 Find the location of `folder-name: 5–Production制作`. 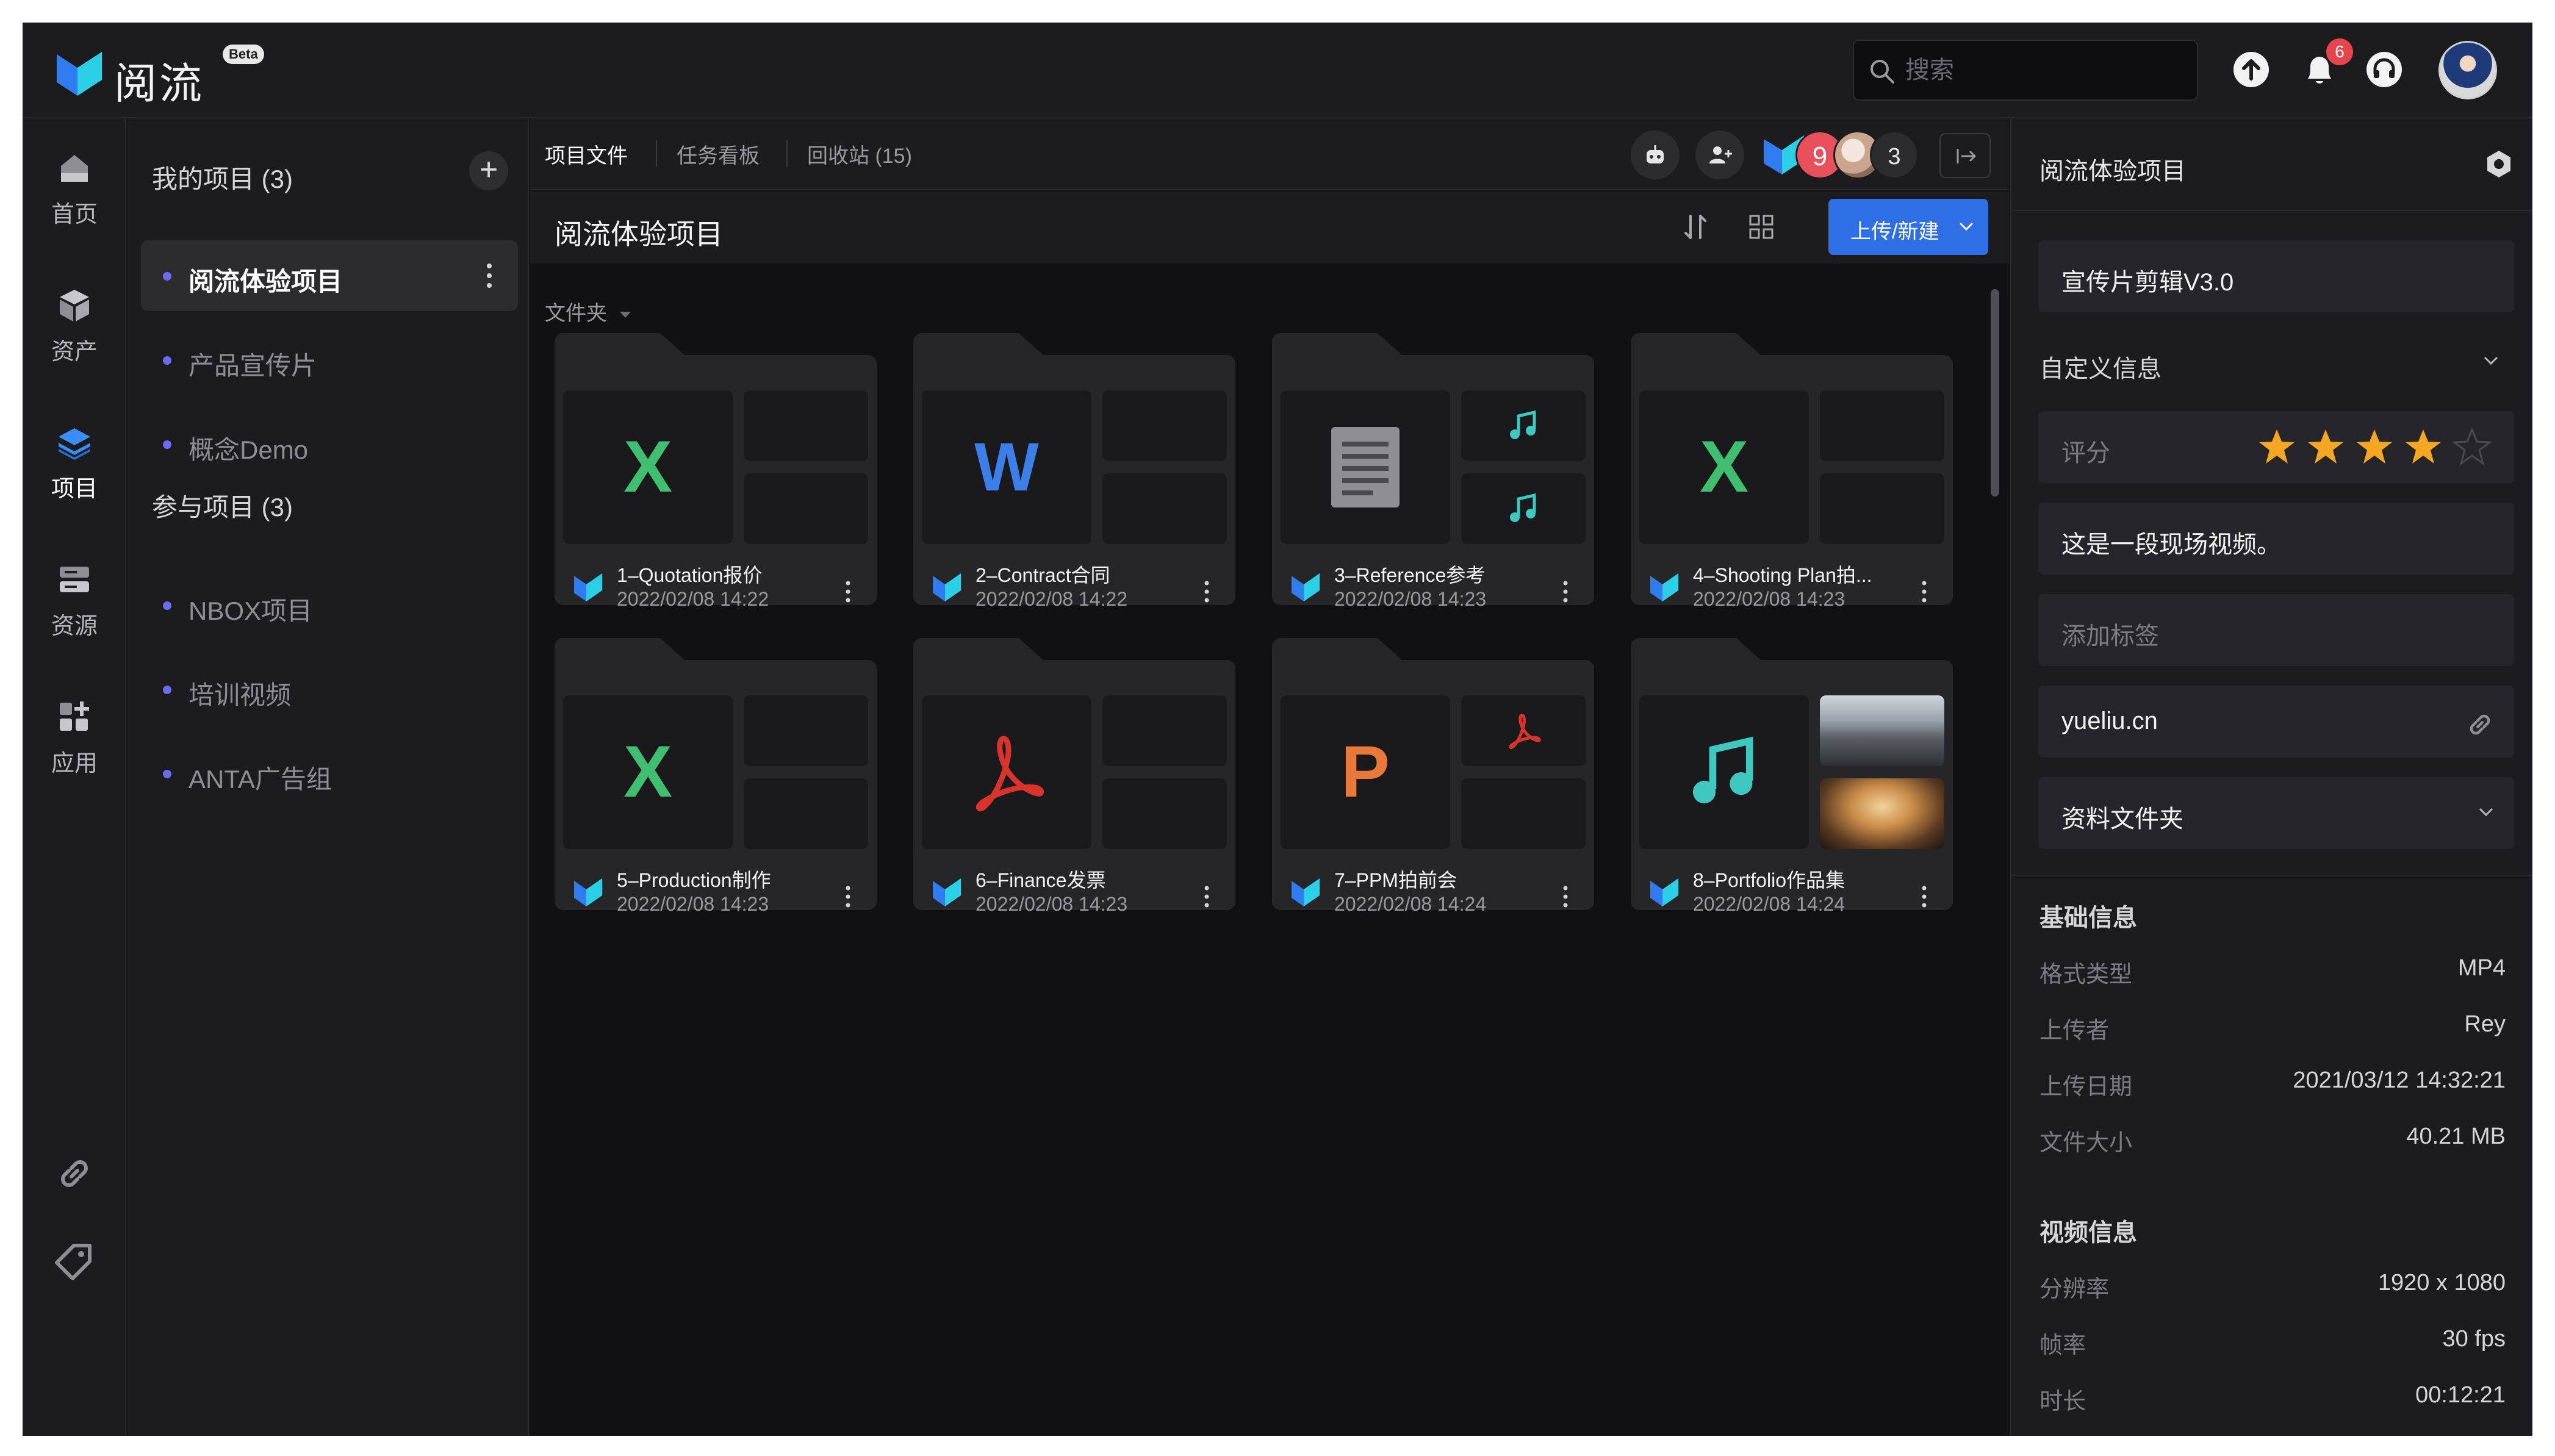

folder-name: 5–Production制作 is located at coordinates (694, 880).